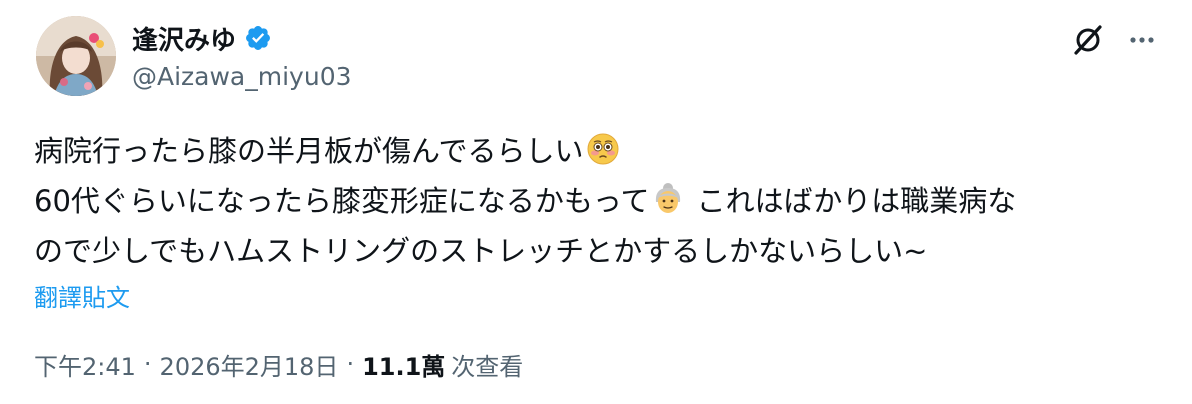  I want to click on tweet-meta: 下午2:41 · 2026年2月18日 · 11.1萬 次查看, so click(278, 364).